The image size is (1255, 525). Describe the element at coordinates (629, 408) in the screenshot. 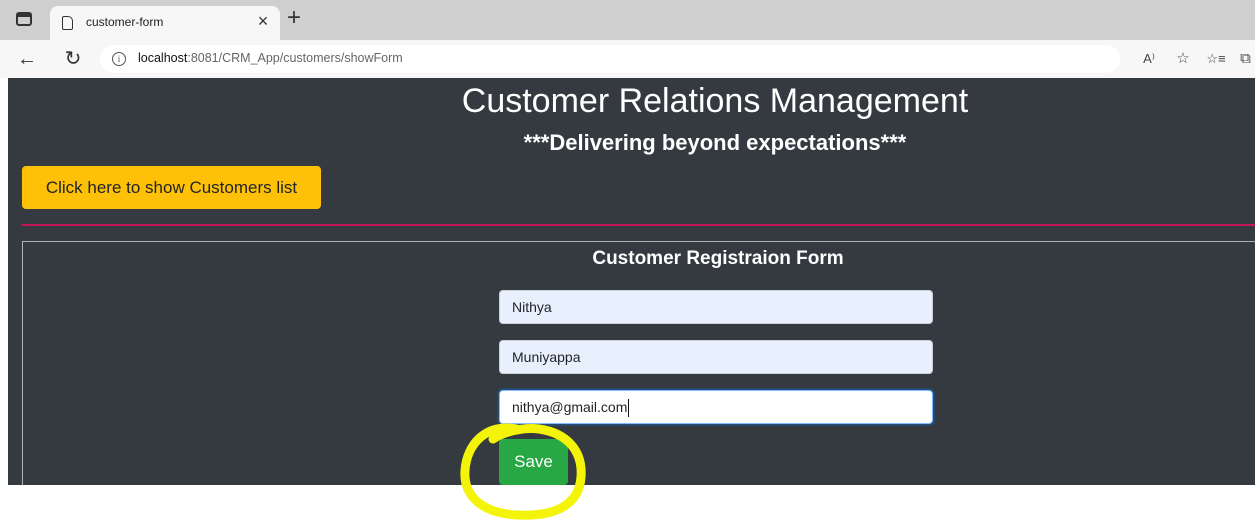

I see `text-caret` at that location.